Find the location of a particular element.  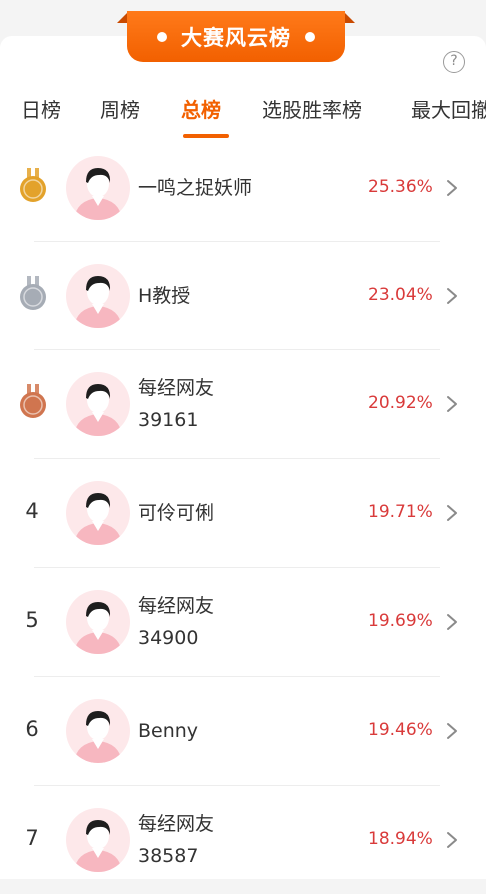

leaderboard-row: 每经网友 39161 20.92% is located at coordinates (243, 404).